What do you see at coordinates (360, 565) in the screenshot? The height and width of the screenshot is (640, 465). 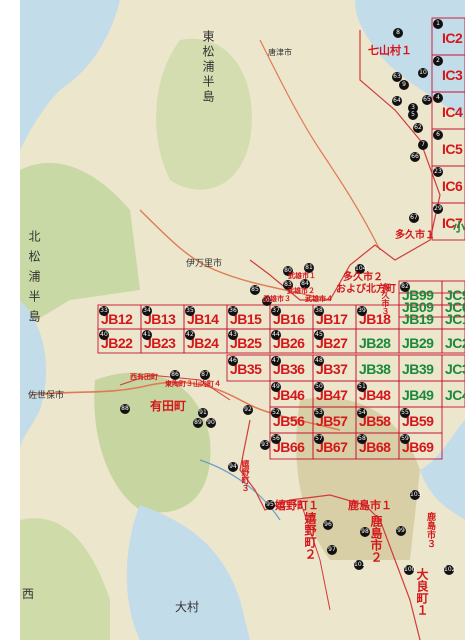 I see `map-number-badge: 101` at bounding box center [360, 565].